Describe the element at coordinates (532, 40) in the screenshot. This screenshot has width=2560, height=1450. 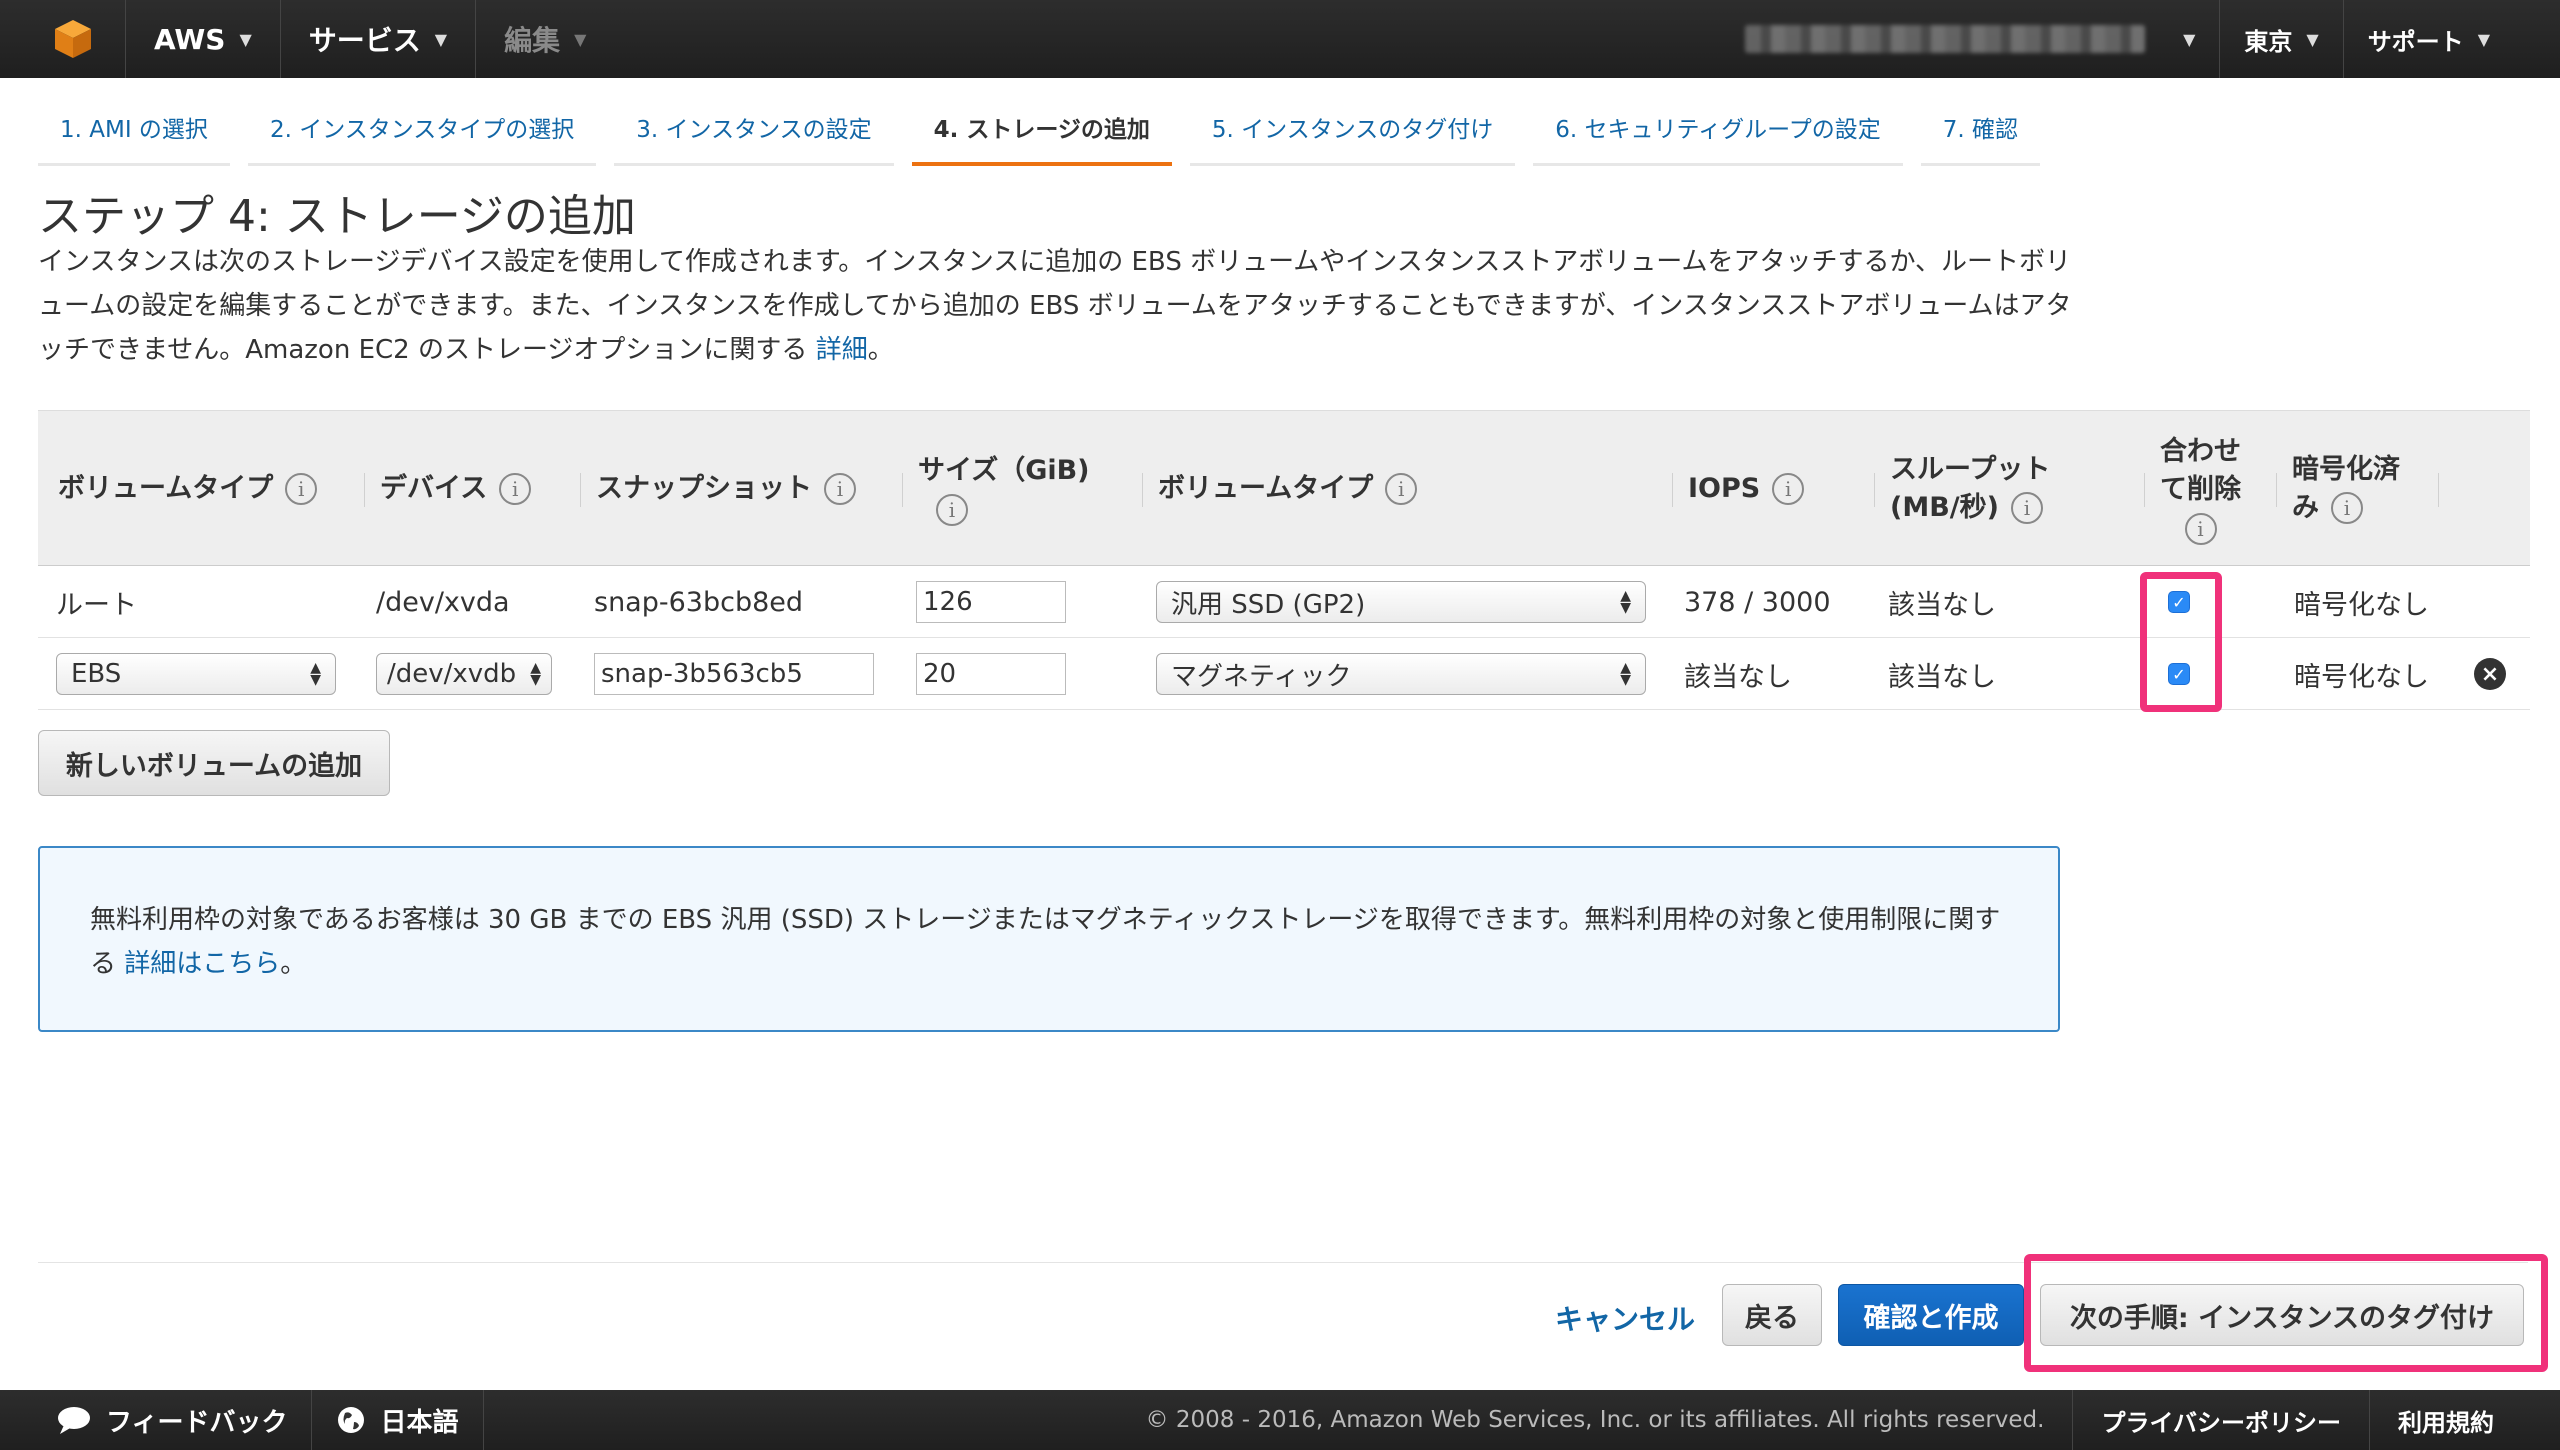
I see `edit-menu-label: 編集` at that location.